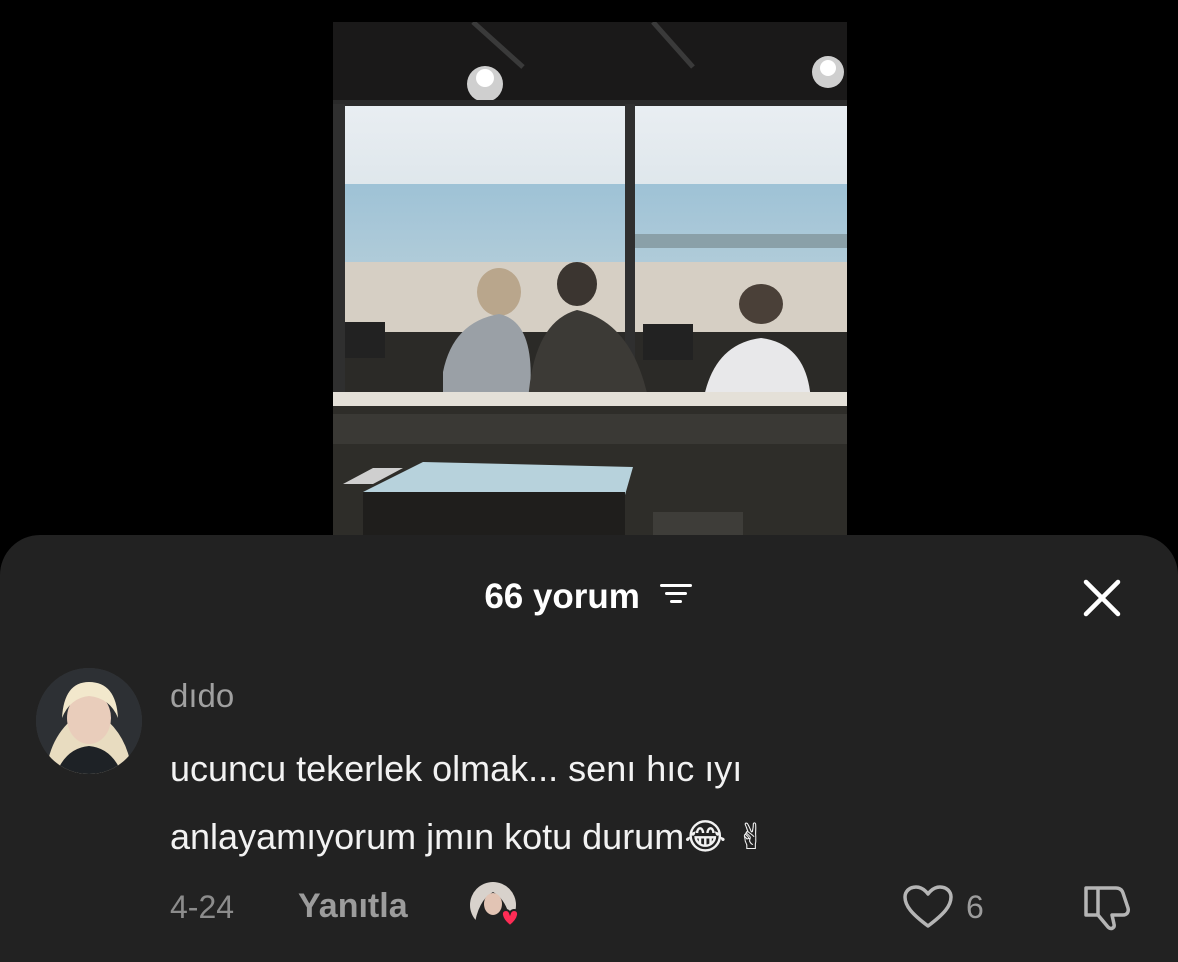  What do you see at coordinates (495, 905) in the screenshot?
I see `creator-liked-avatar` at bounding box center [495, 905].